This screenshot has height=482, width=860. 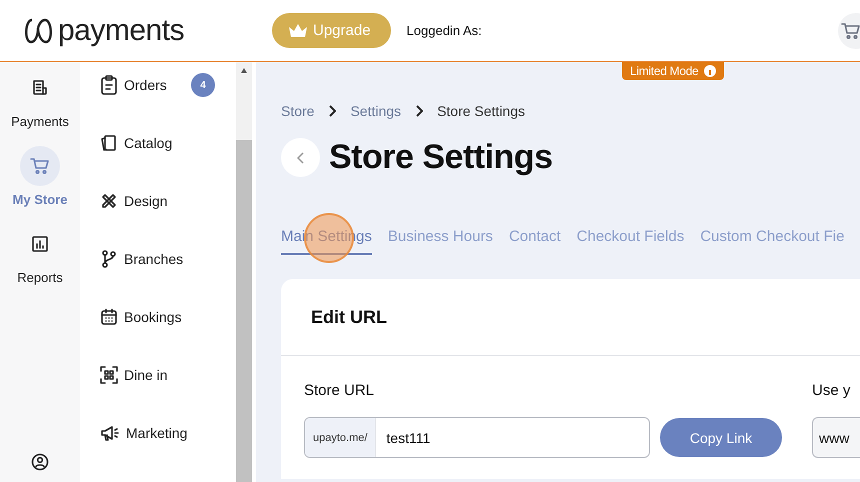 What do you see at coordinates (477, 437) in the screenshot?
I see `store-url-field: upayto.me/ test111` at bounding box center [477, 437].